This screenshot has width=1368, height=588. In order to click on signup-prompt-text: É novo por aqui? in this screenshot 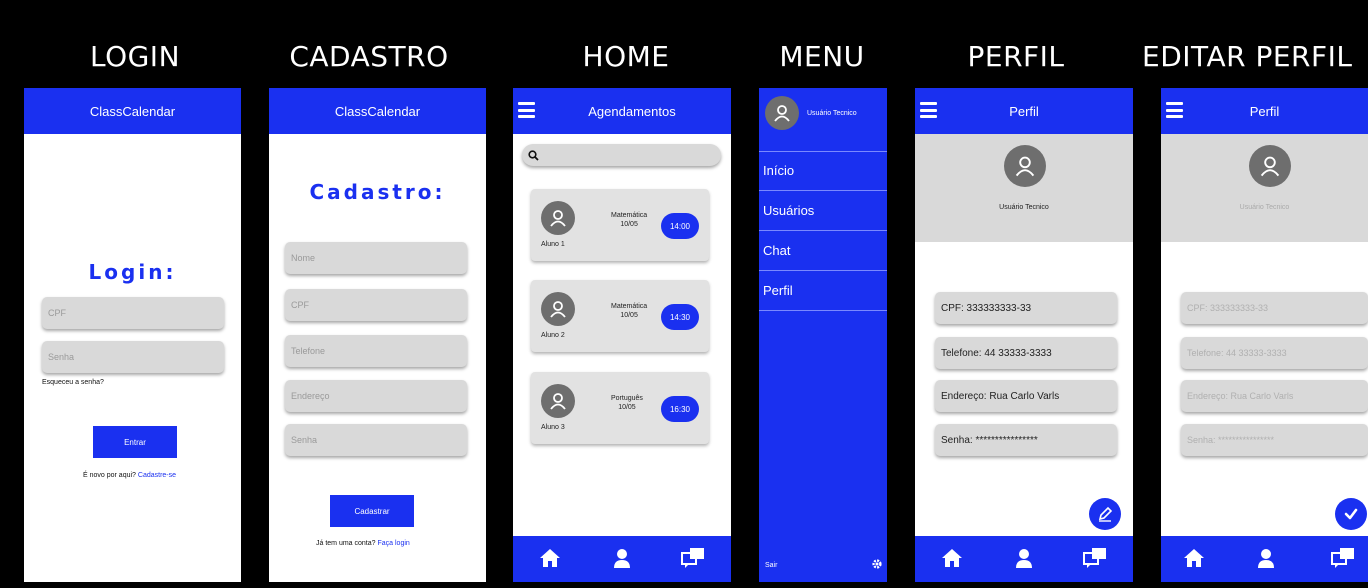, I will do `click(109, 475)`.